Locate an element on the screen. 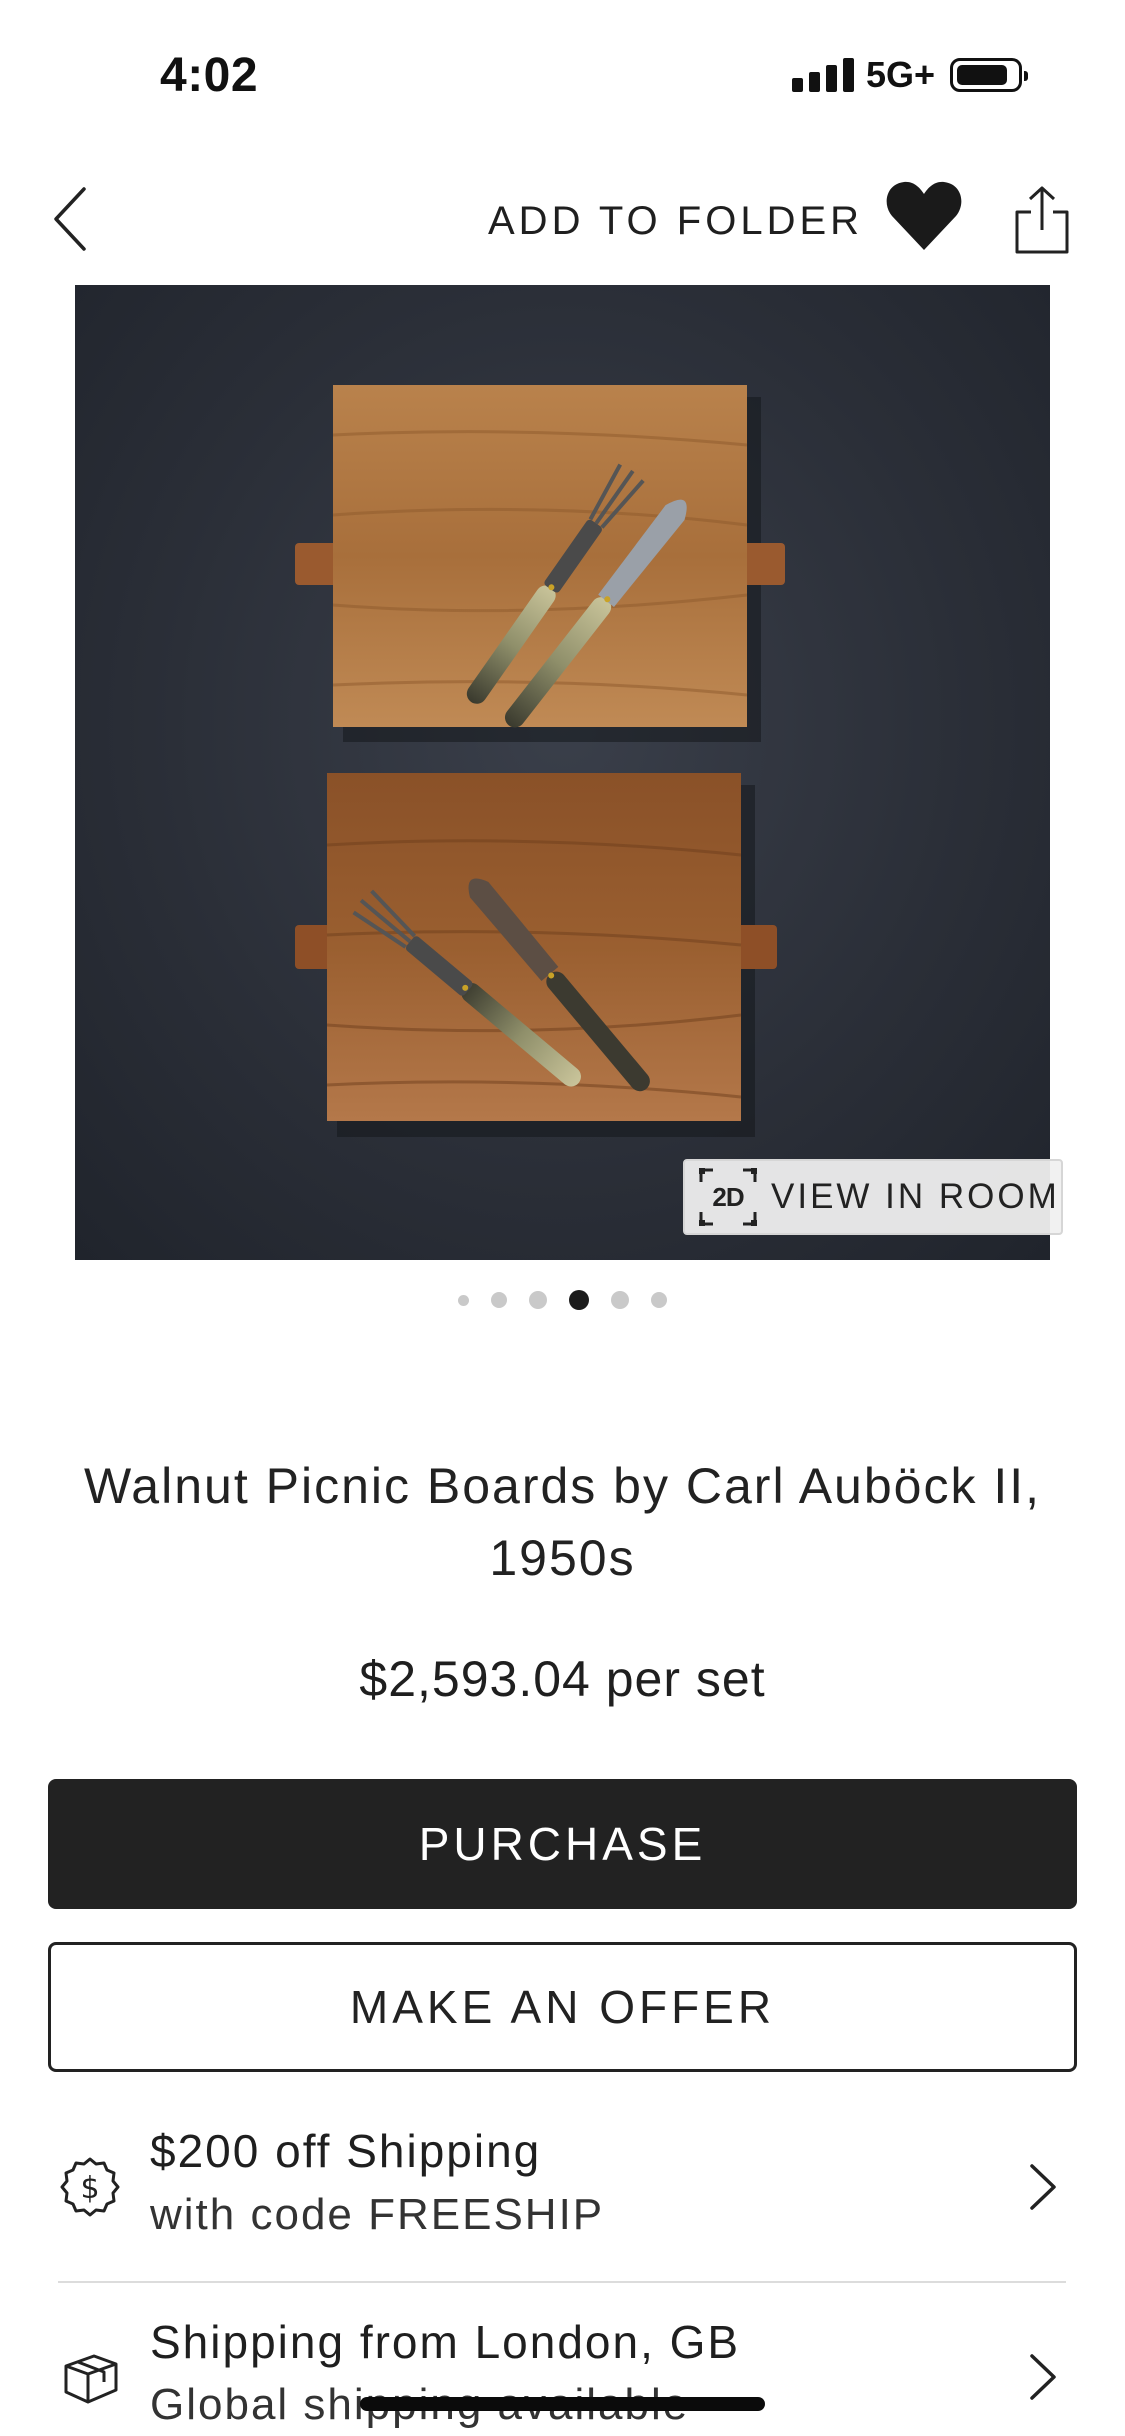 This screenshot has height=2436, width=1125. back-button is located at coordinates (70, 219).